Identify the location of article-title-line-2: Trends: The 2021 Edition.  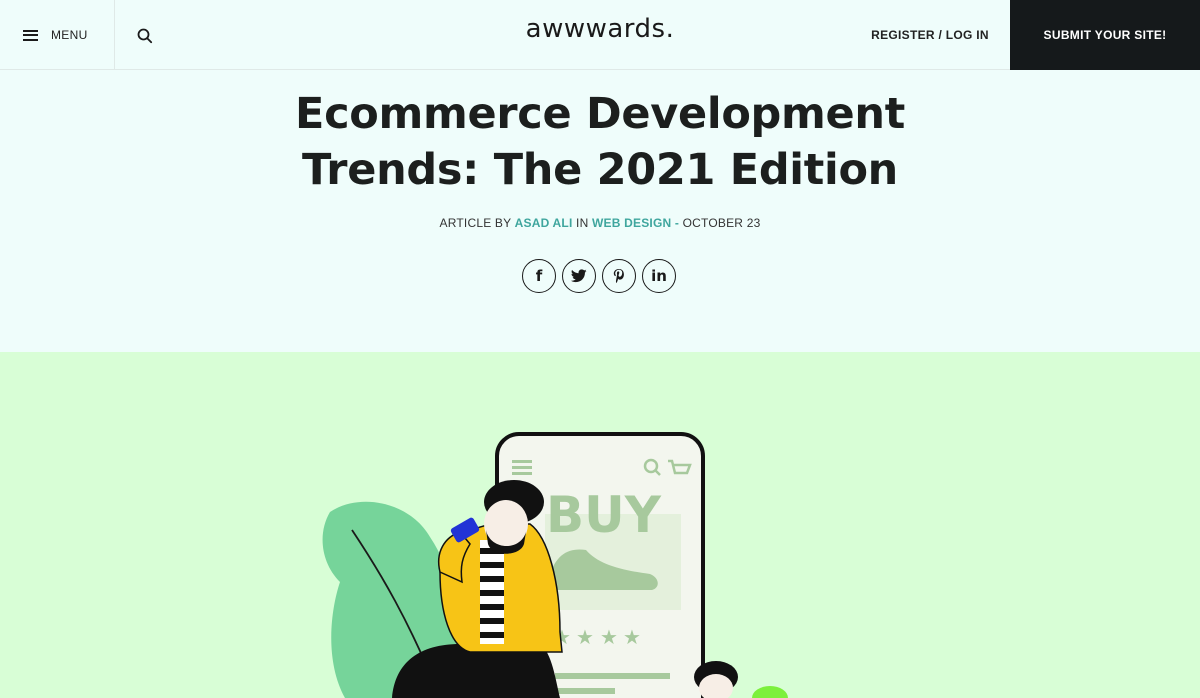
(600, 170).